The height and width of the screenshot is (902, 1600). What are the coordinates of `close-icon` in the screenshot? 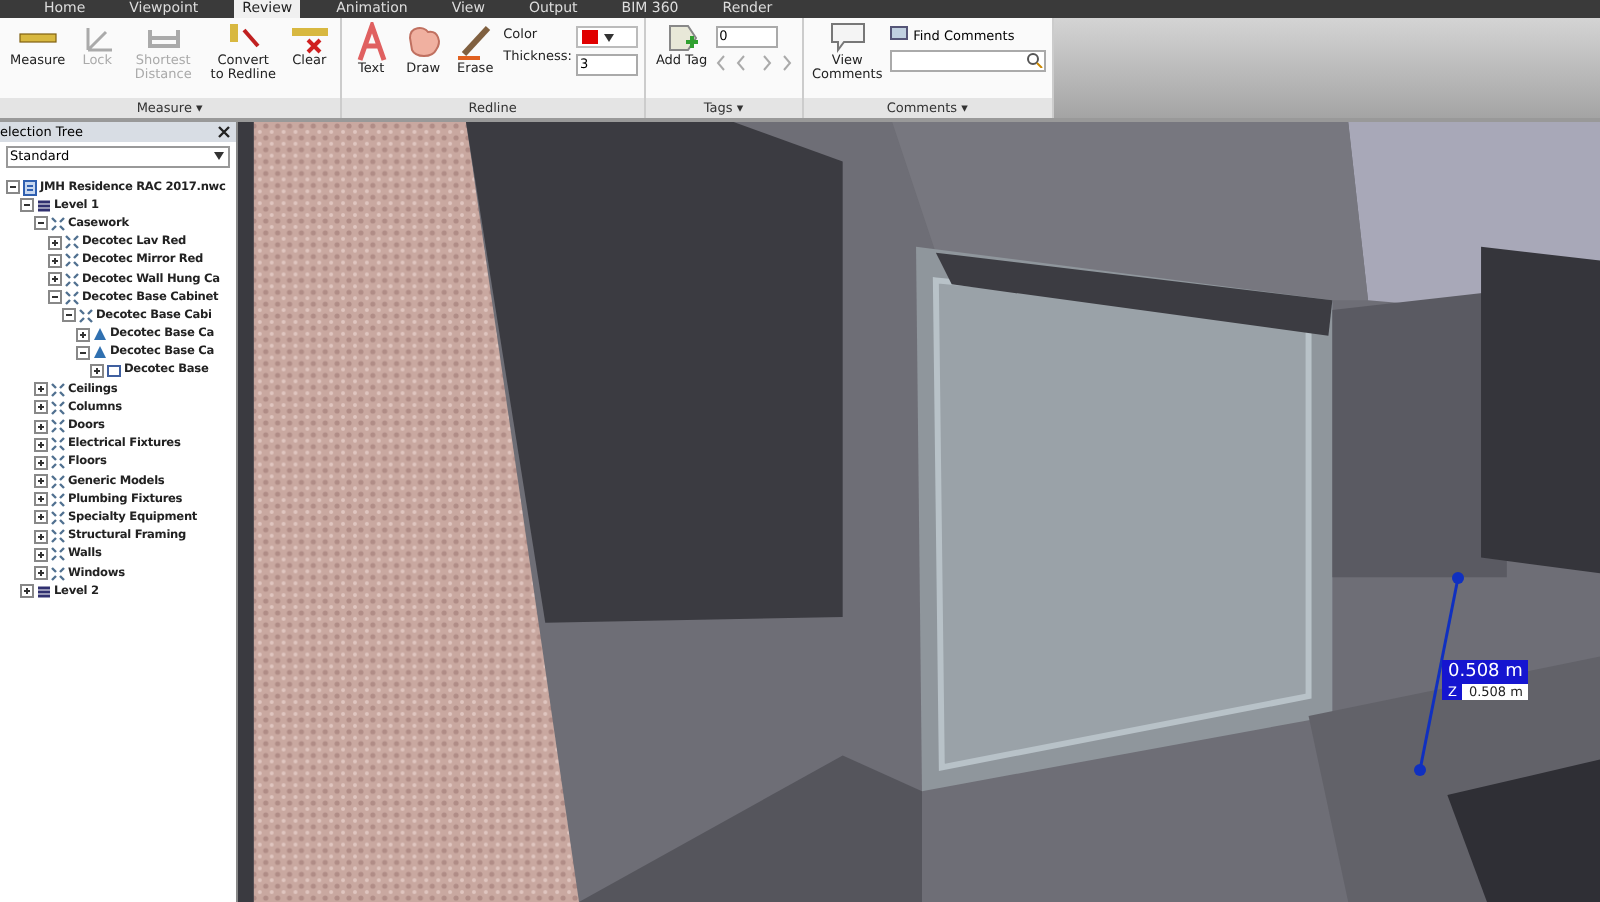 It's located at (224, 132).